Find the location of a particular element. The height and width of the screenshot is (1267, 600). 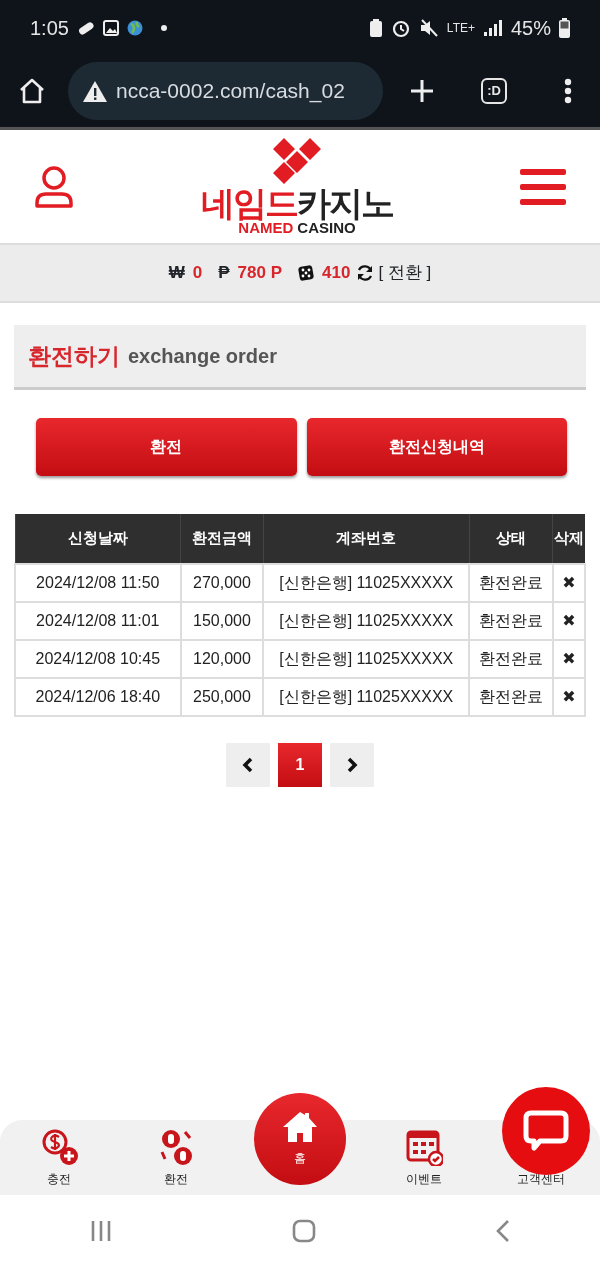

nav-label: 고객센터 is located at coordinates (541, 1179).